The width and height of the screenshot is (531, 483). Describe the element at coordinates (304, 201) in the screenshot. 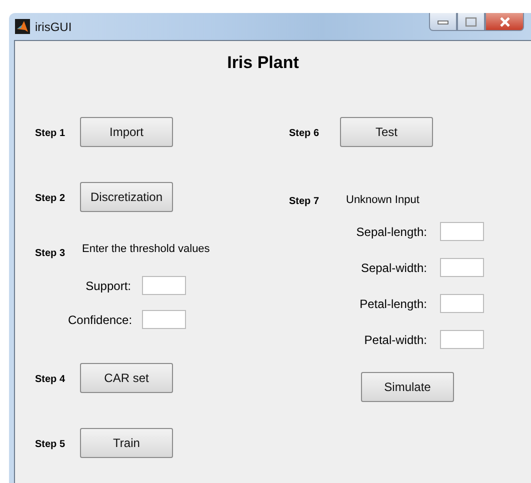

I see `step-label: Step 7` at that location.